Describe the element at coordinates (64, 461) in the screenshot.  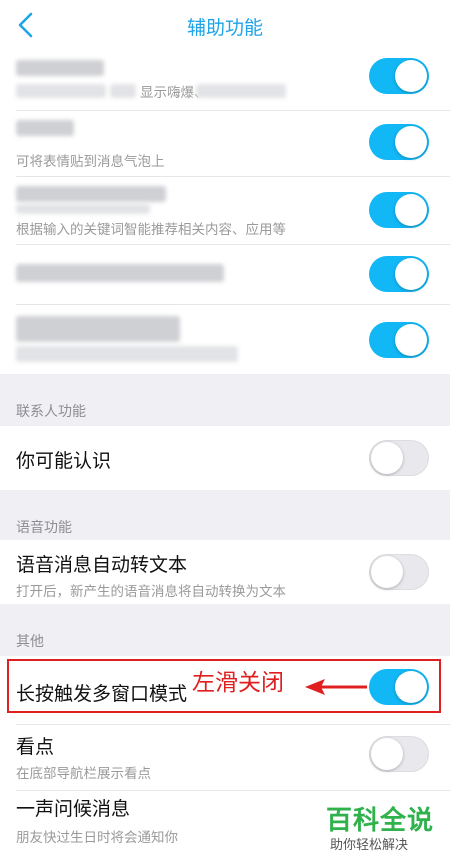
I see `setting-label: 你可能认识` at that location.